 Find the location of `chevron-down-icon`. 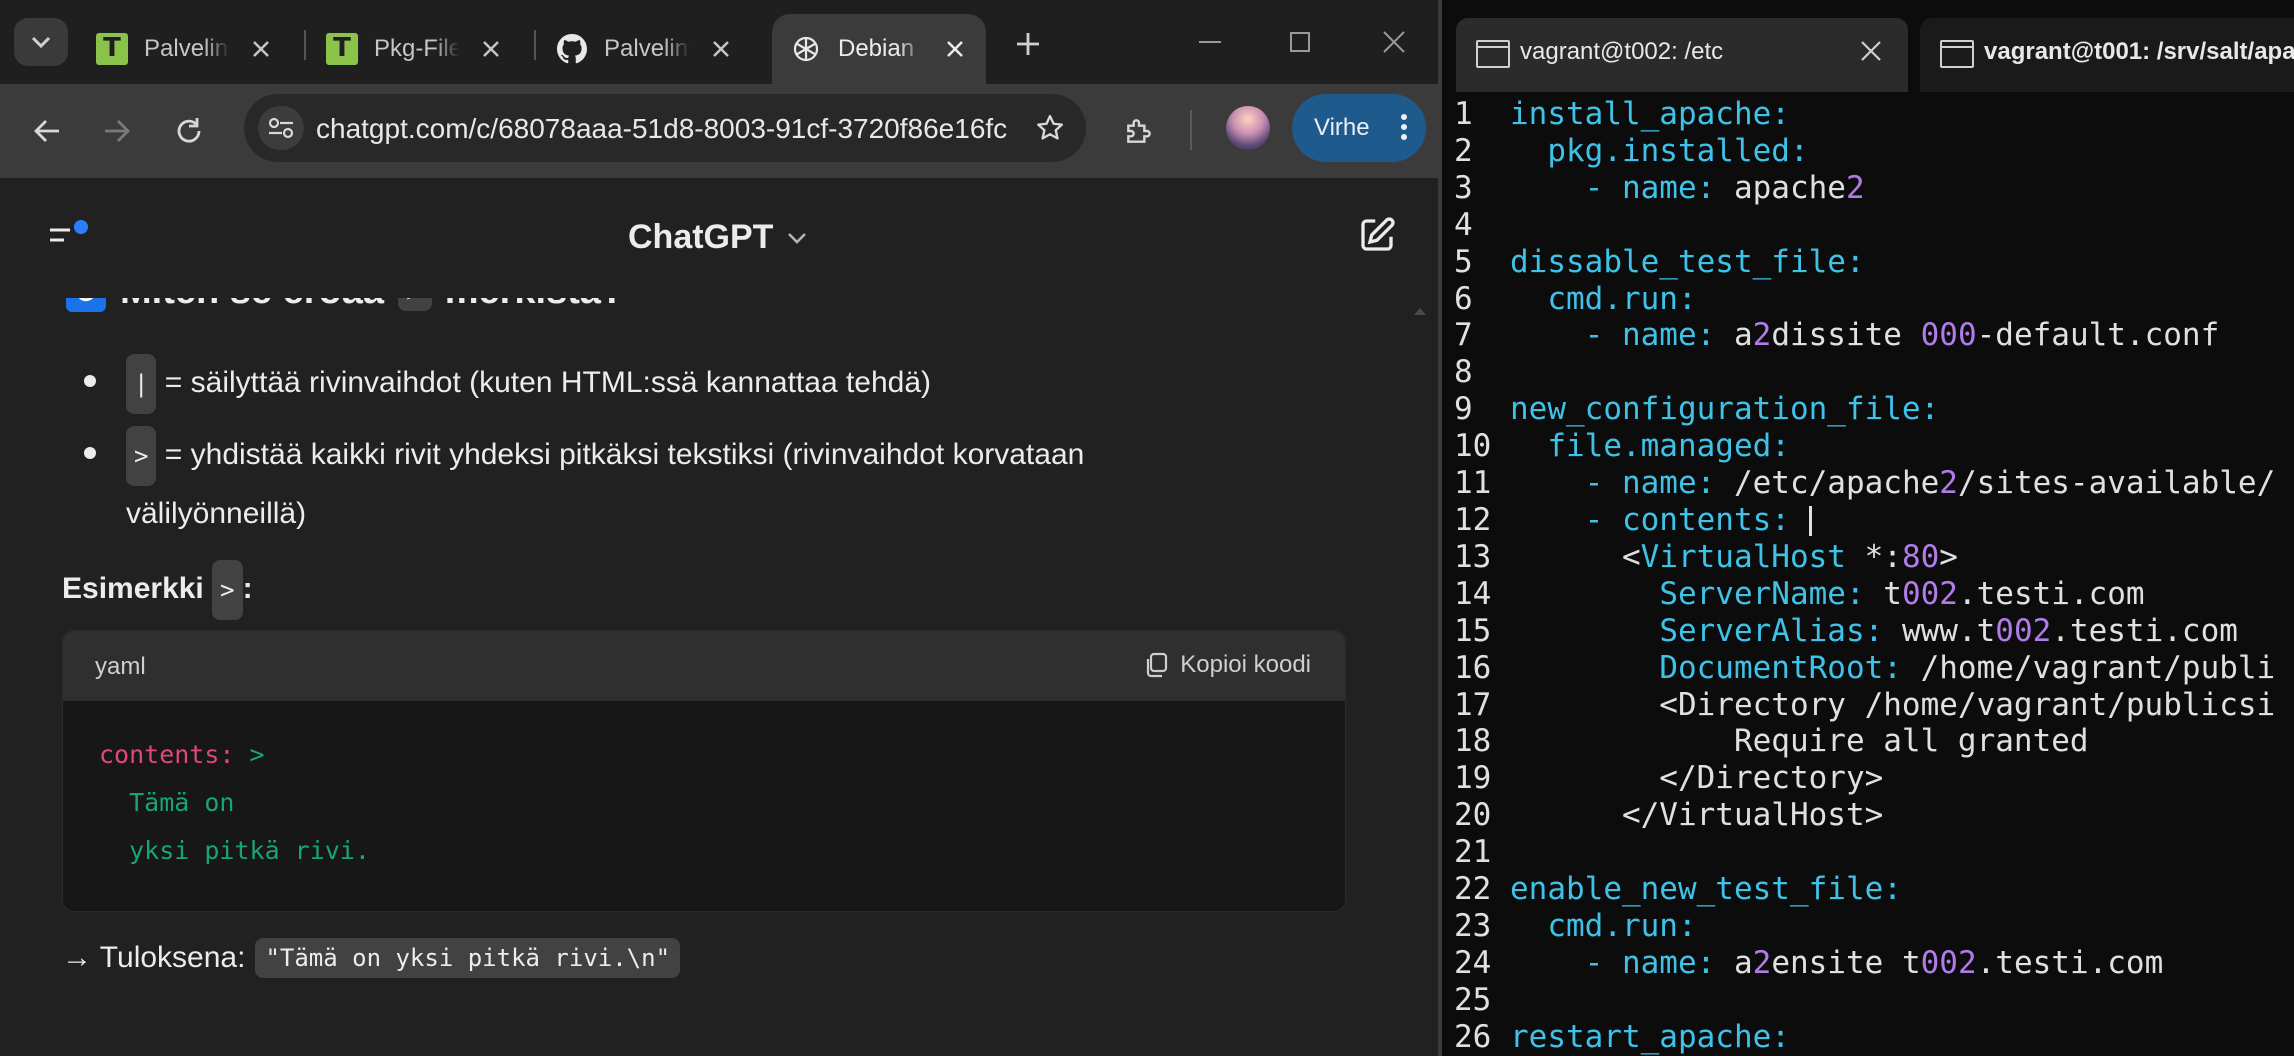

chevron-down-icon is located at coordinates (41, 42).